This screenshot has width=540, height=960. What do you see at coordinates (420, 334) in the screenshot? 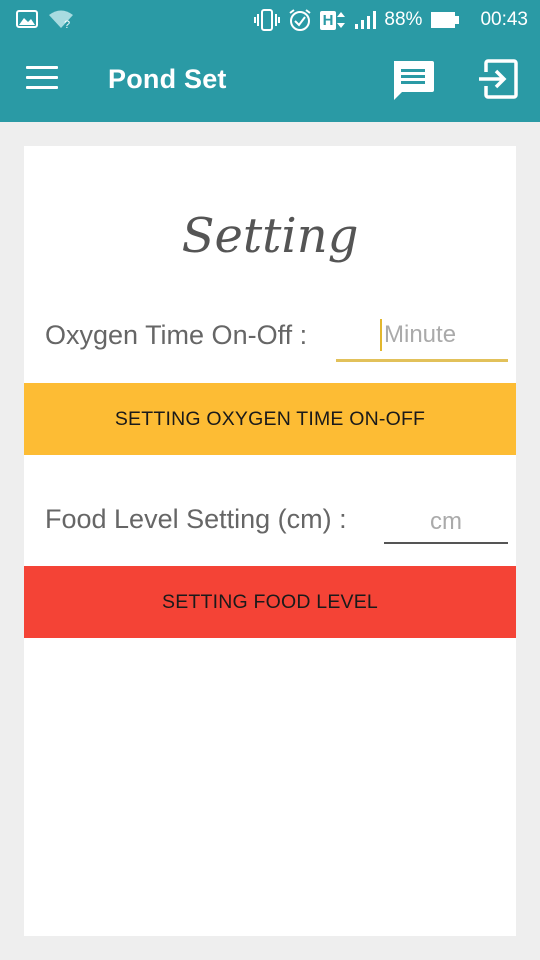
I see `oxygen-minute-placeholder: Minute` at bounding box center [420, 334].